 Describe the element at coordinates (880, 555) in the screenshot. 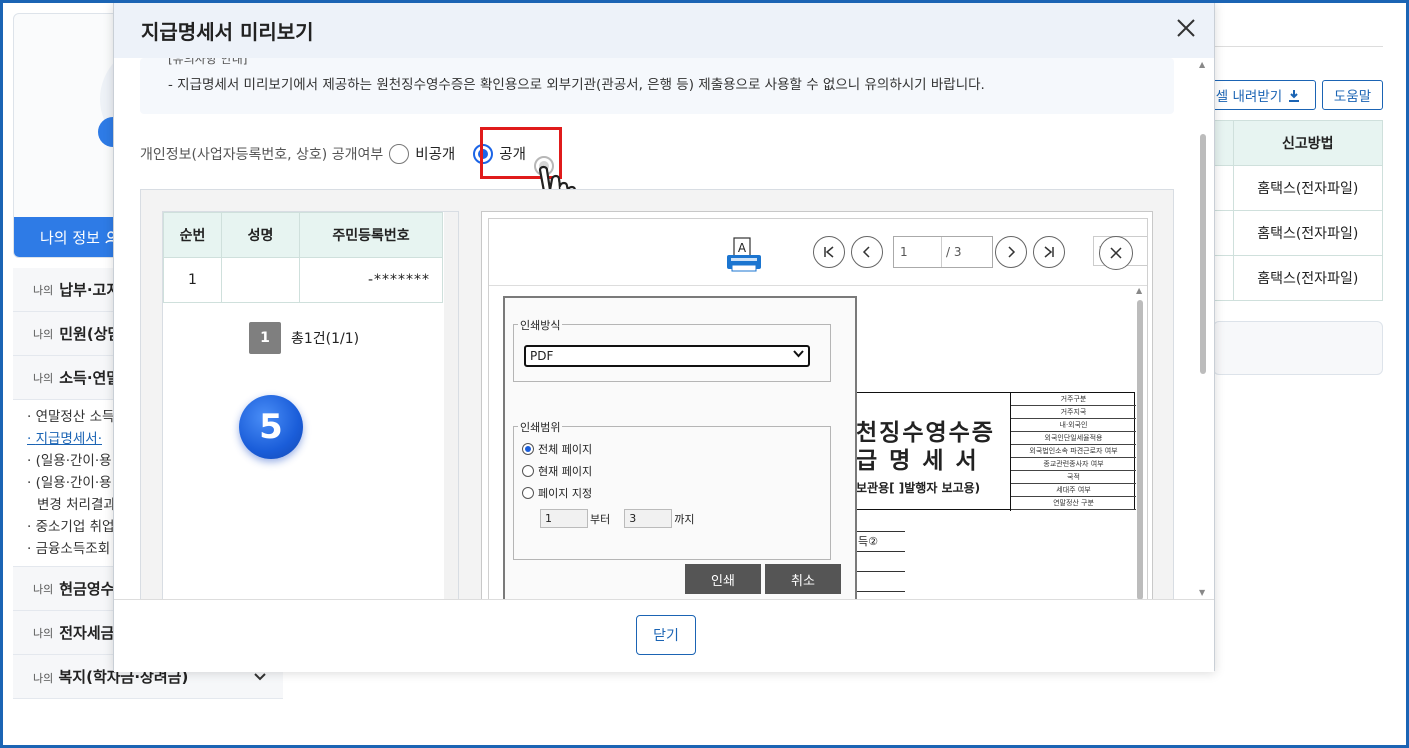

I see `receipt-body-lines: 득②` at that location.